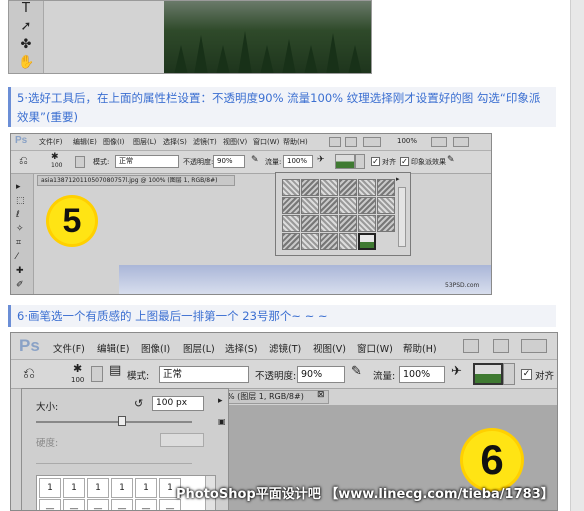  What do you see at coordinates (18, 187) in the screenshot?
I see `move-tool-icon: ▸` at bounding box center [18, 187].